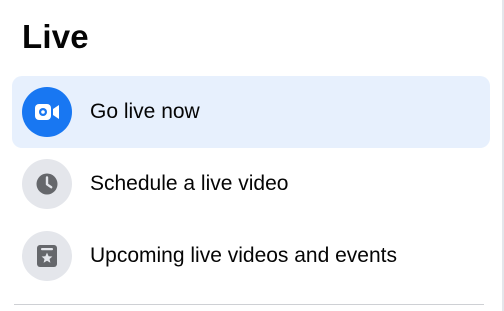 This screenshot has width=504, height=311. Describe the element at coordinates (47, 256) in the screenshot. I see `calendar-star-icon` at that location.